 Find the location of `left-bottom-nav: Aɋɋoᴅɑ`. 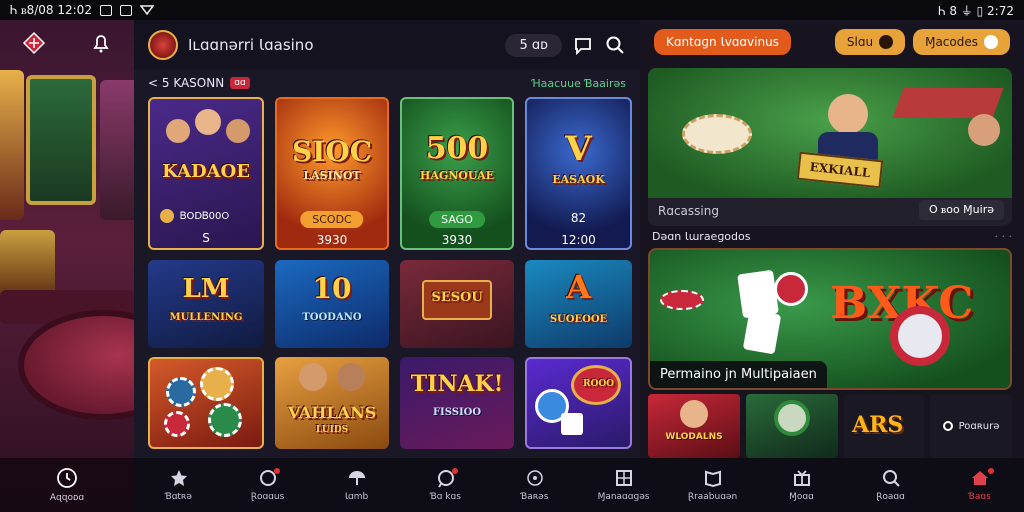

left-bottom-nav: Aɋɋoᴅɑ is located at coordinates (67, 485).